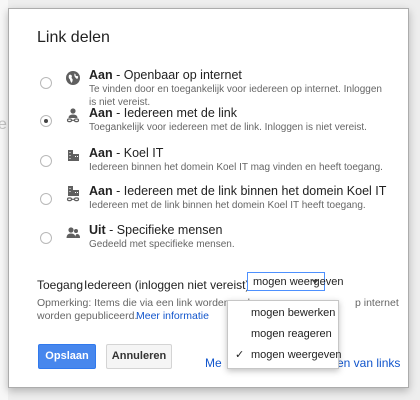 This screenshot has width=420, height=400. Describe the element at coordinates (46, 121) in the screenshot. I see `radio-anyone-with-link` at that location.